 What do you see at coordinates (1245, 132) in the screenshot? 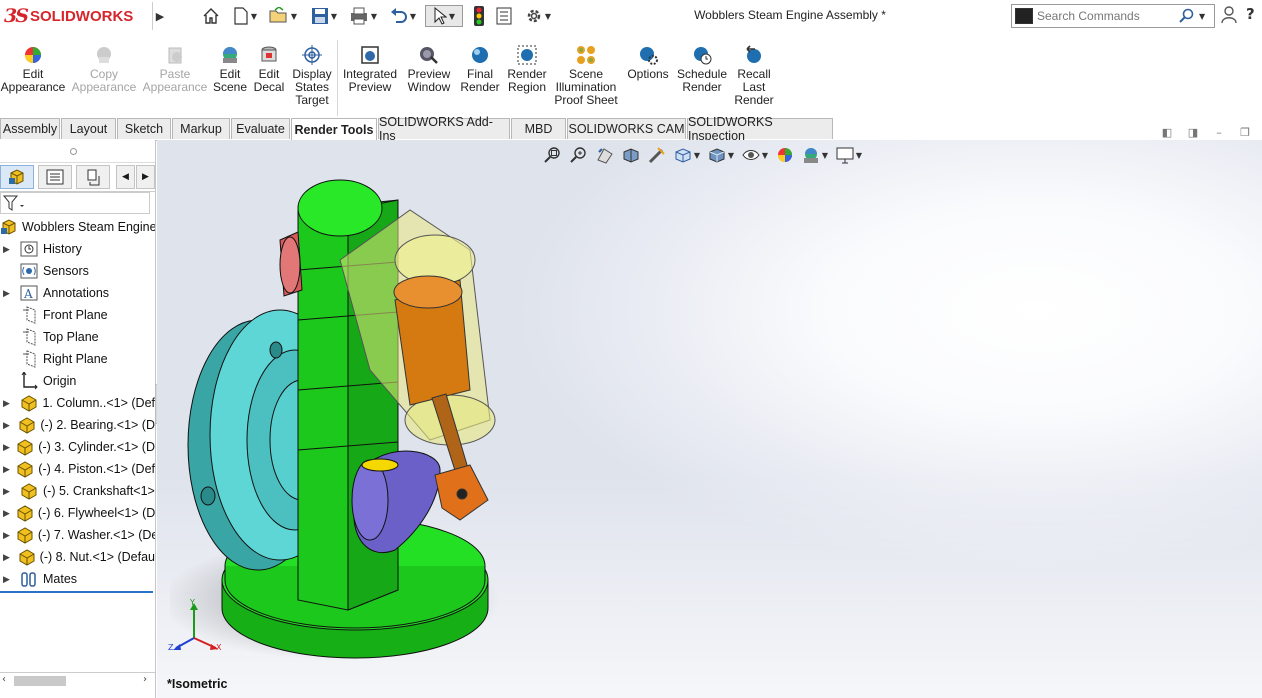
I see `restore-window-icon: ❐` at bounding box center [1245, 132].